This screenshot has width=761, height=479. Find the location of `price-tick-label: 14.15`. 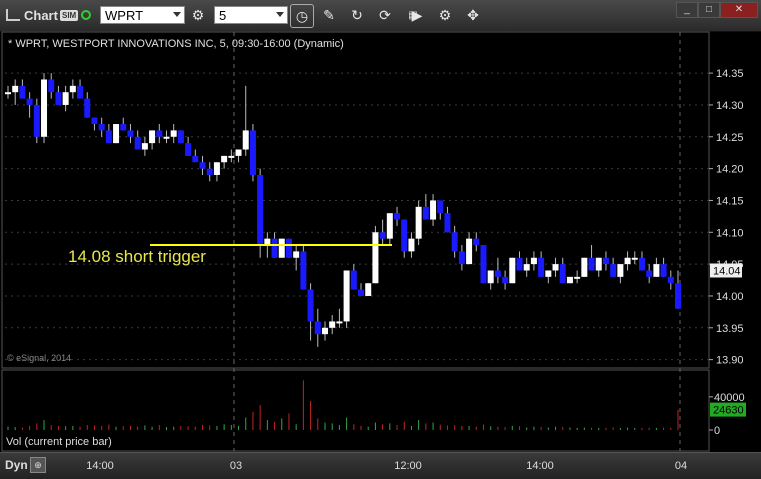

price-tick-label: 14.15 is located at coordinates (730, 201).